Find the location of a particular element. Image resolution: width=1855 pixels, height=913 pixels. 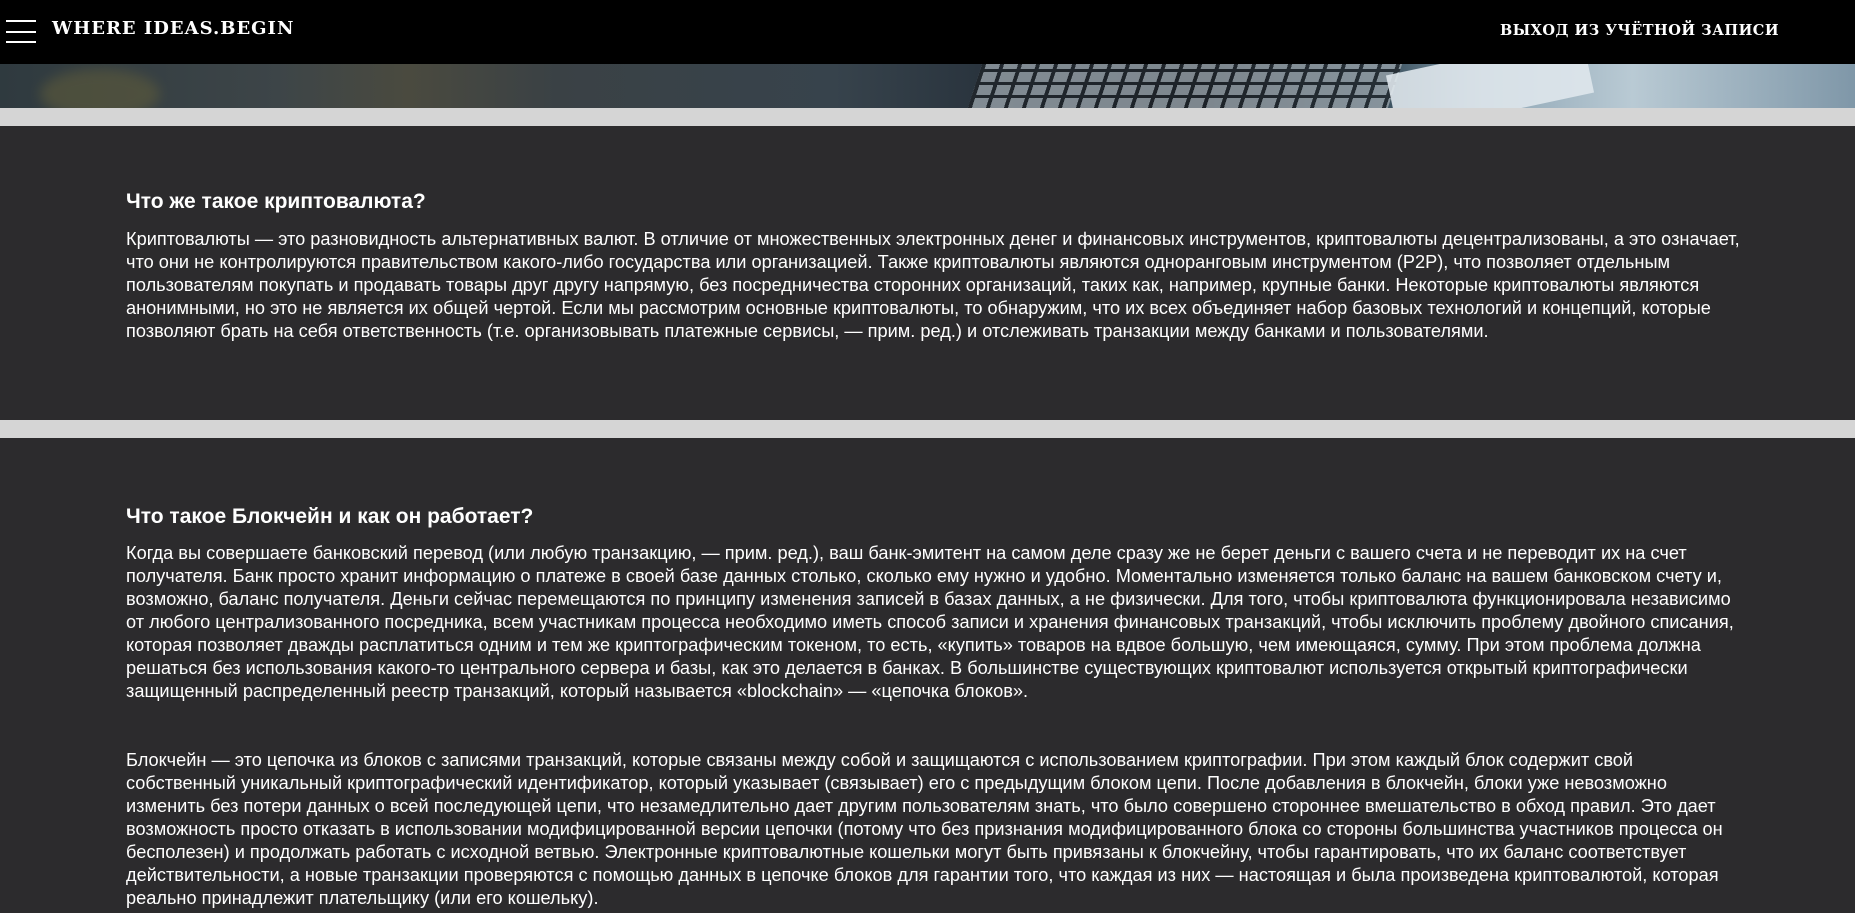

hamburger-menu-icon is located at coordinates (21, 32).